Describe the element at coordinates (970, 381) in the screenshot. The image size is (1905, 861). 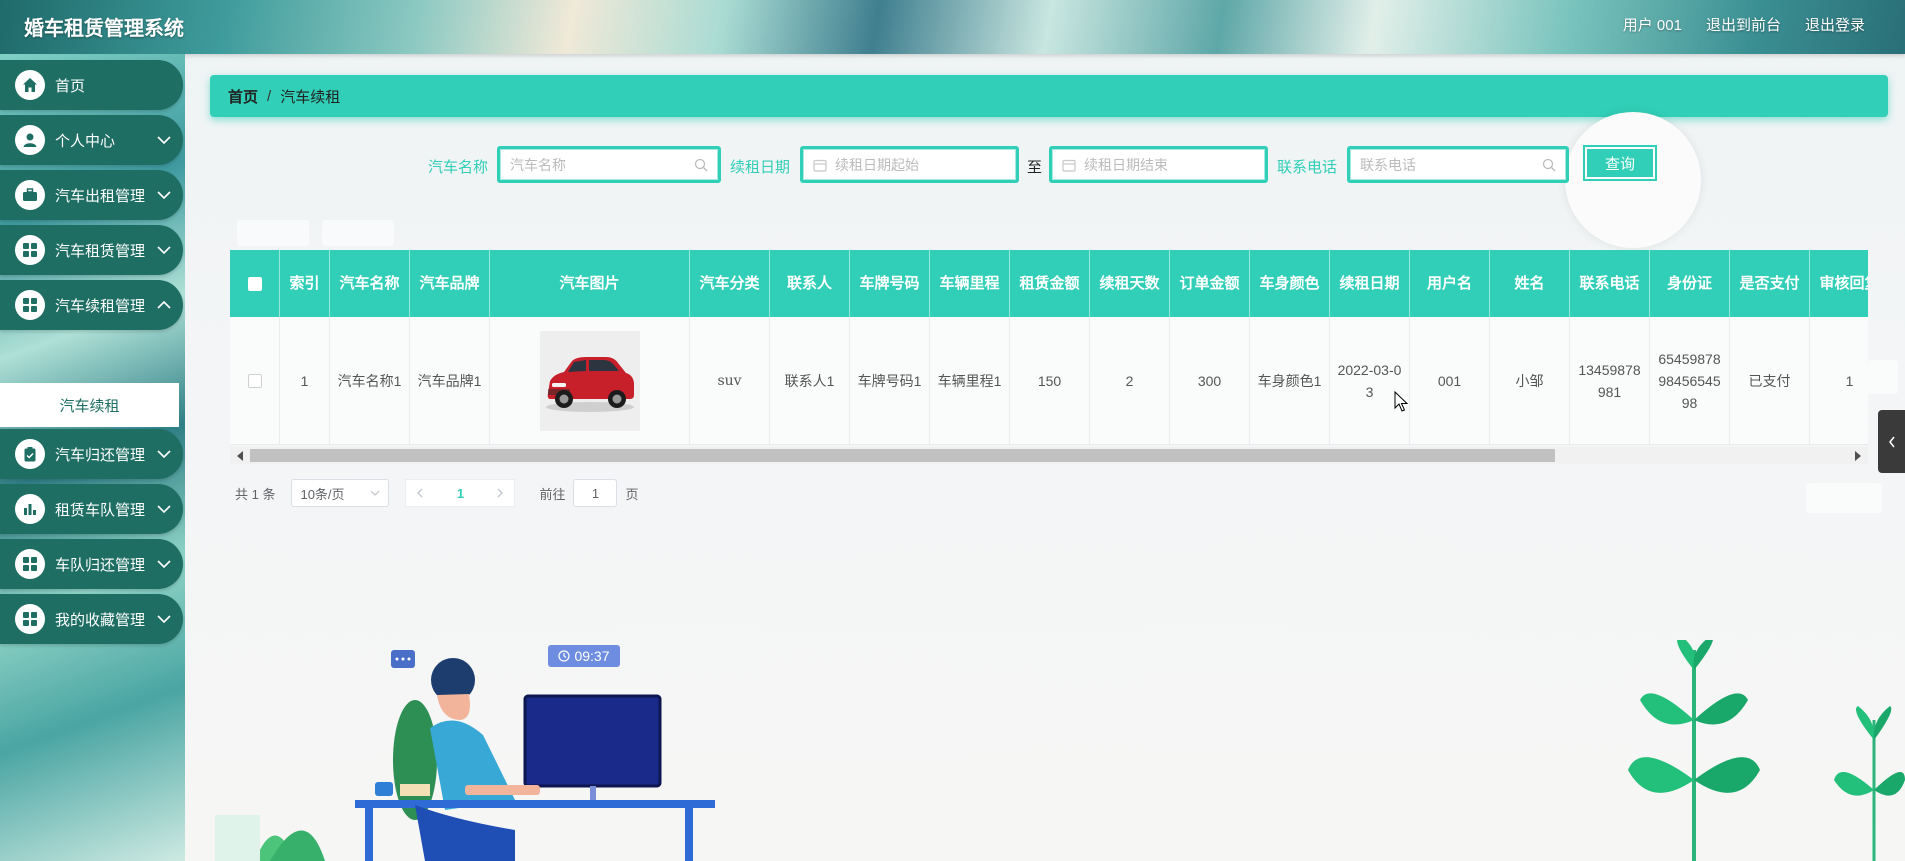
I see `cell-mileage: 车辆里程1` at that location.